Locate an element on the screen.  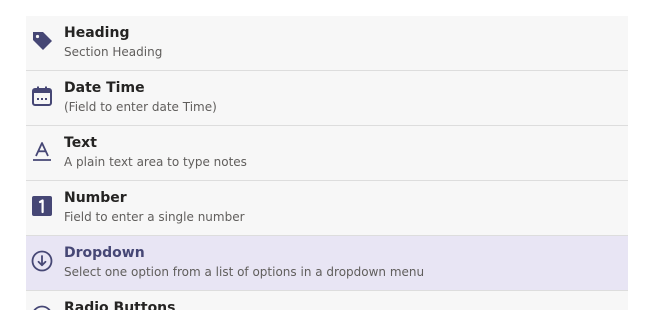
field-option-title: Date Time is located at coordinates (104, 88).